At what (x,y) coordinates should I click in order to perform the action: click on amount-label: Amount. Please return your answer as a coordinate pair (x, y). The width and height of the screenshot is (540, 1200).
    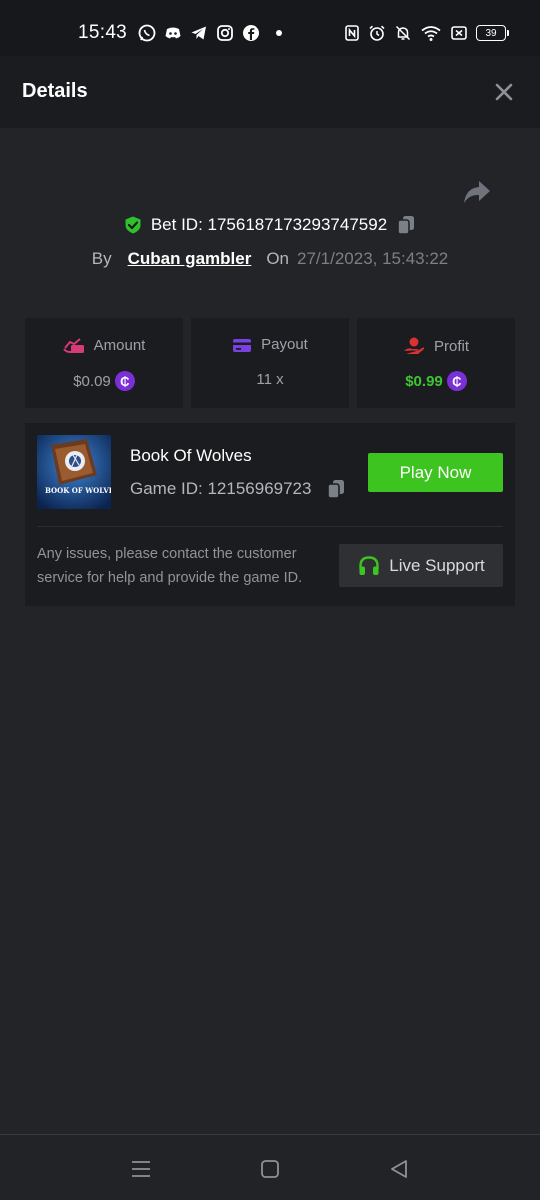
    Looking at the image, I should click on (119, 345).